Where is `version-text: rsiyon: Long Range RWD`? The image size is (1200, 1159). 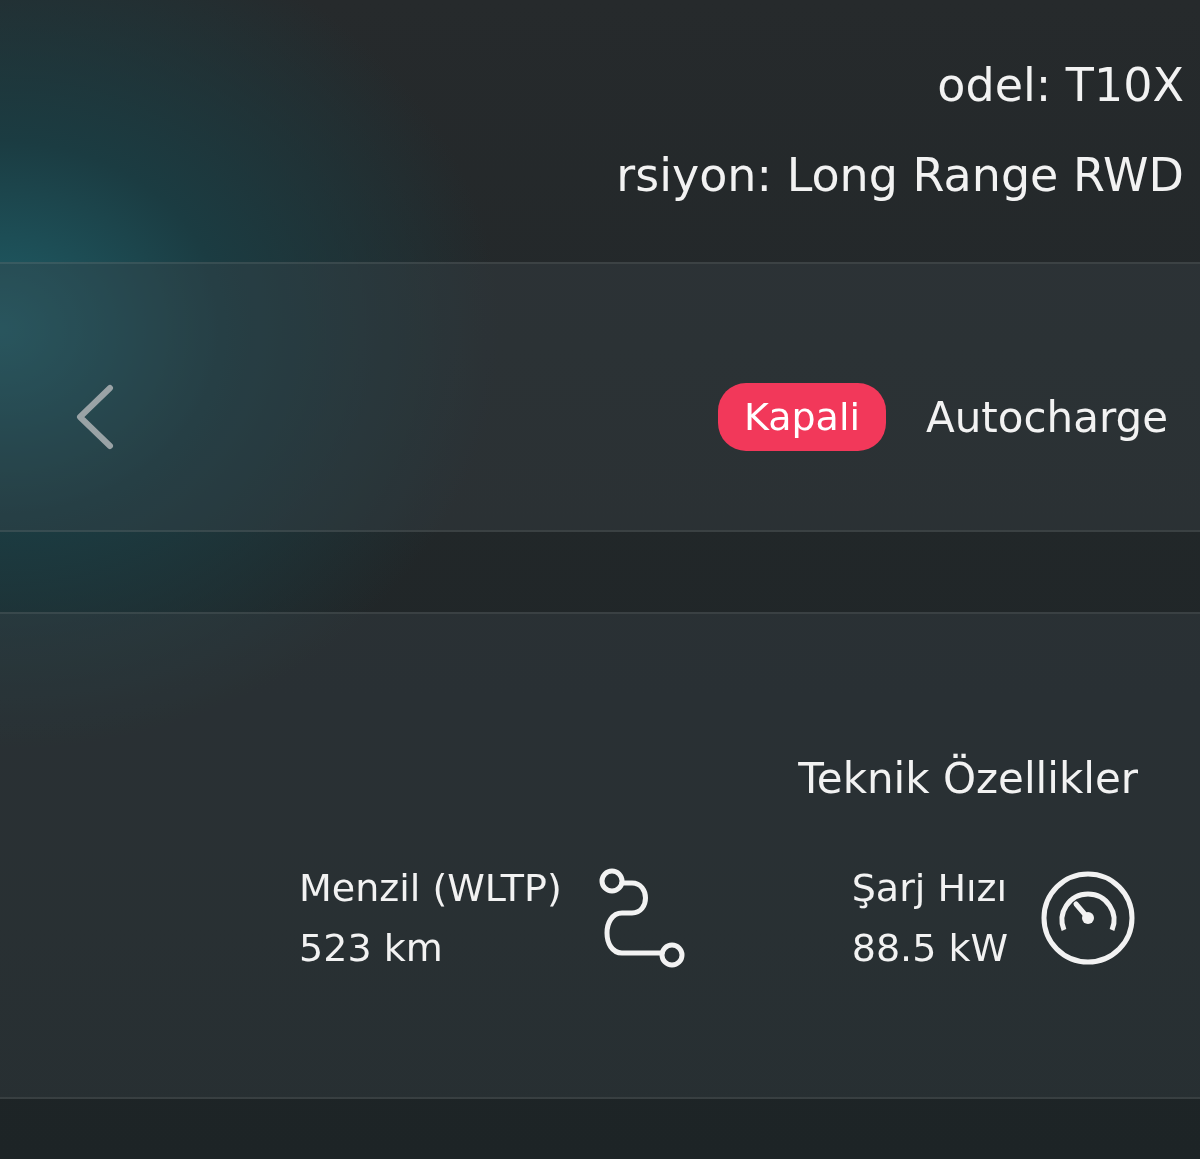
version-text: rsiyon: Long Range RWD is located at coordinates (900, 175).